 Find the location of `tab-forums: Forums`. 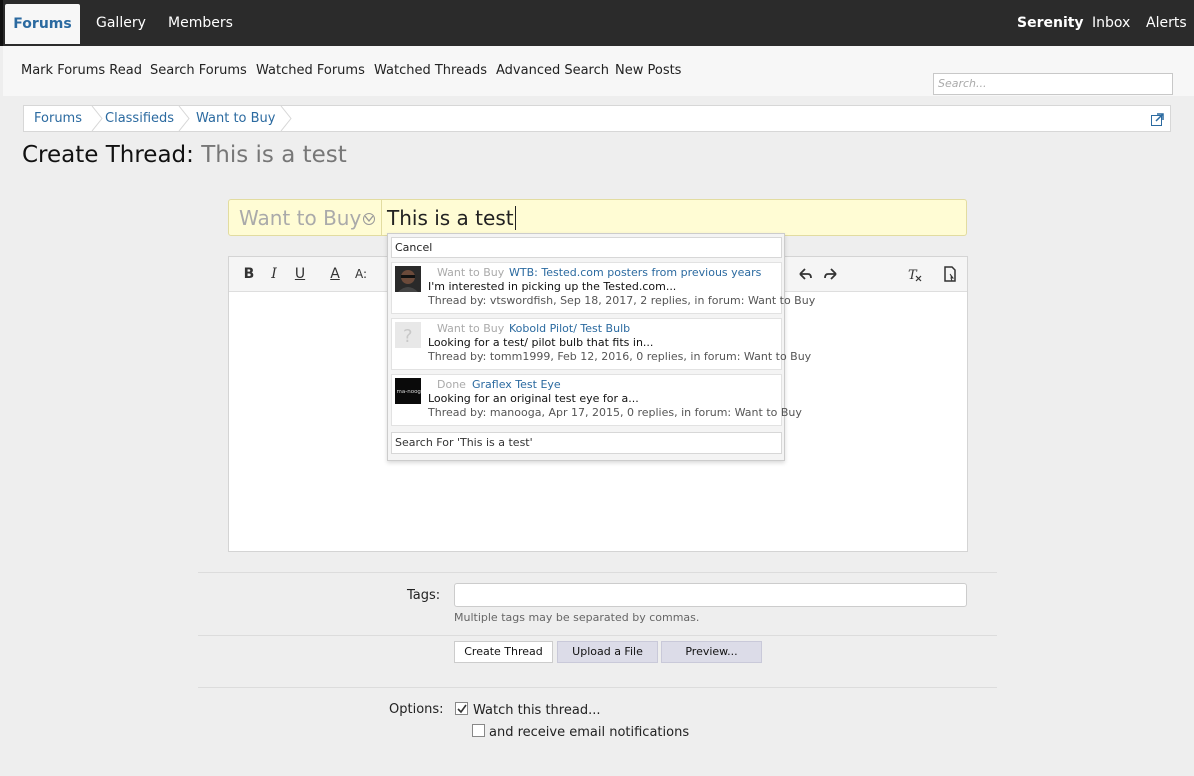

tab-forums: Forums is located at coordinates (42, 24).